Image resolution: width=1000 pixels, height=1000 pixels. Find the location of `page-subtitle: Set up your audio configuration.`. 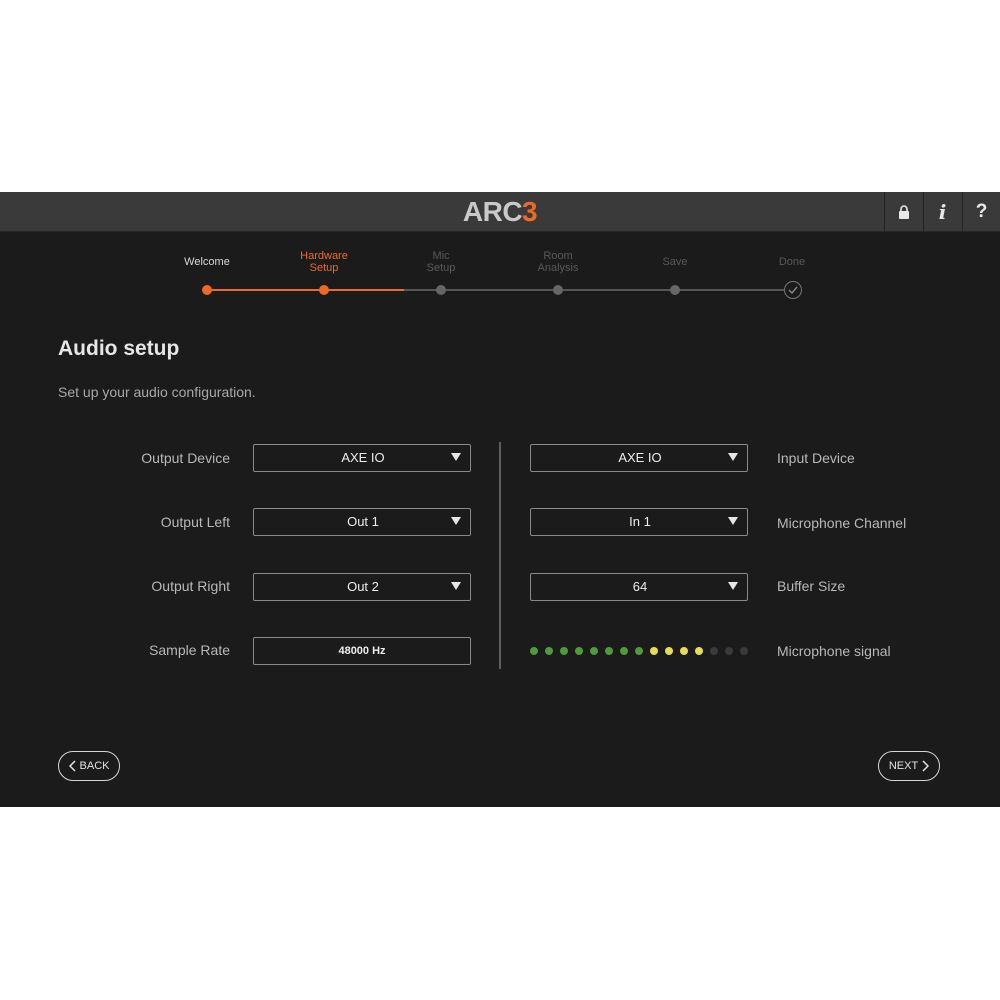

page-subtitle: Set up your audio configuration. is located at coordinates (157, 392).